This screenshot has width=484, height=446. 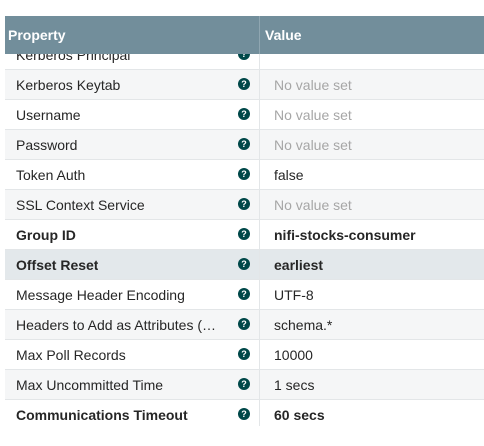 I want to click on property-name: Group ID, so click(x=46, y=235).